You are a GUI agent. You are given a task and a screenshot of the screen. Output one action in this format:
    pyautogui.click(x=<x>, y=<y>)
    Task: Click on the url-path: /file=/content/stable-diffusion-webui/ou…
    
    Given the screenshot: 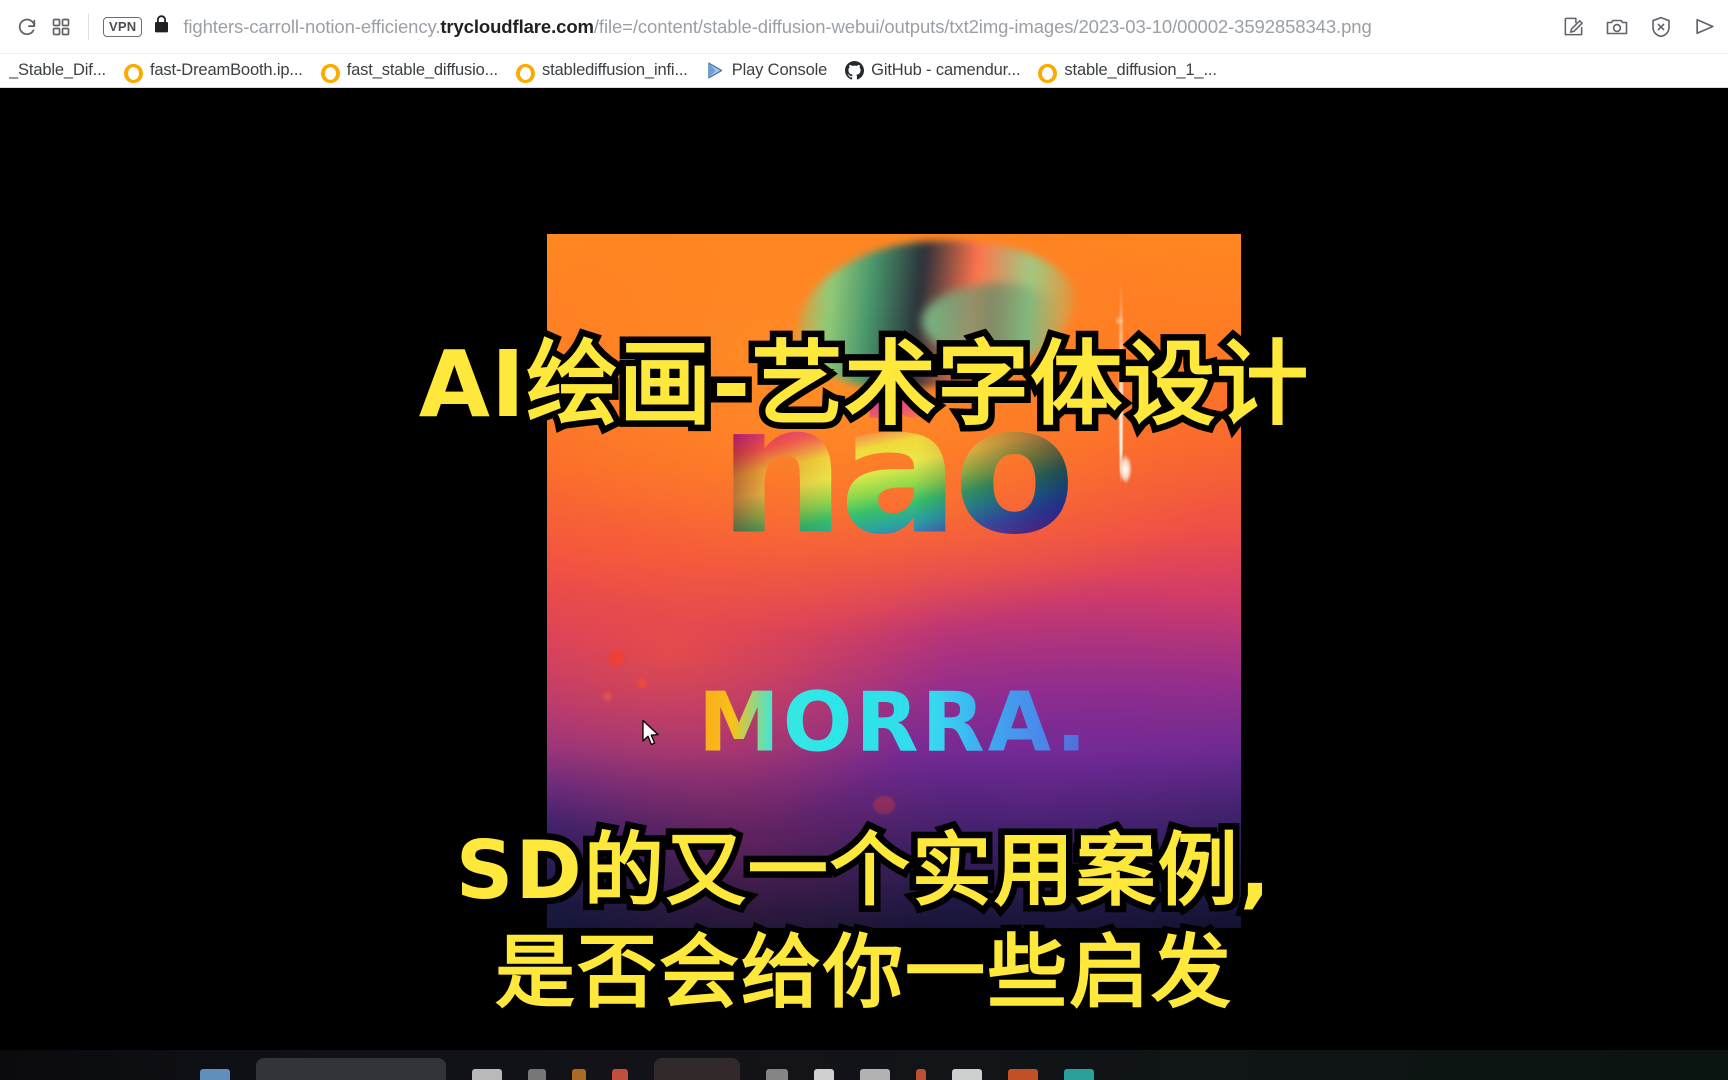 What is the action you would take?
    pyautogui.click(x=982, y=26)
    